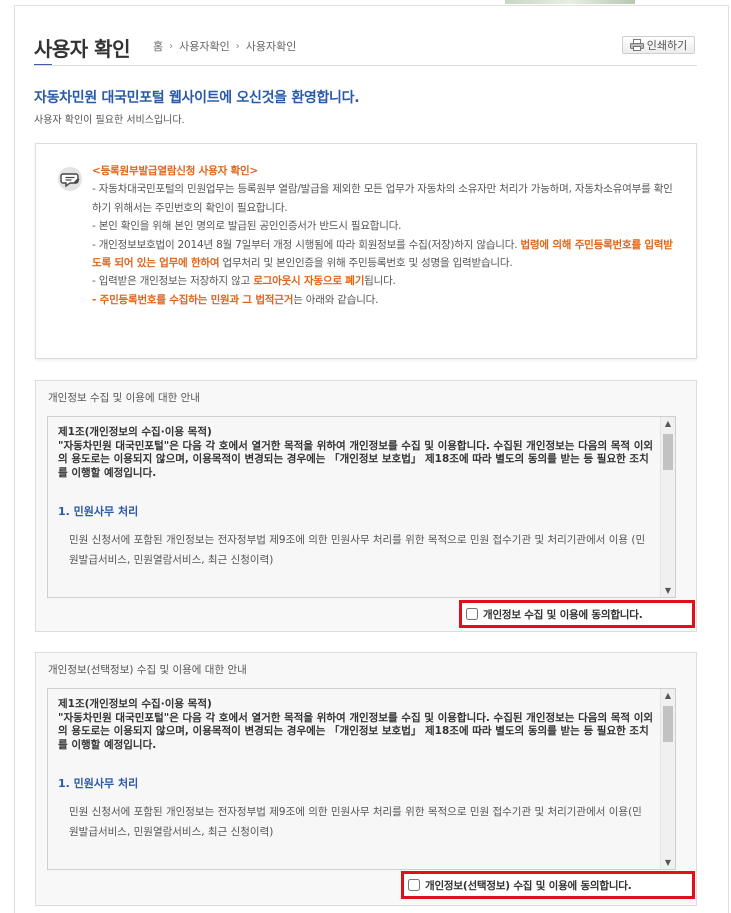 The width and height of the screenshot is (731, 913). I want to click on breadcrumb-item: 사용자확인, so click(204, 46).